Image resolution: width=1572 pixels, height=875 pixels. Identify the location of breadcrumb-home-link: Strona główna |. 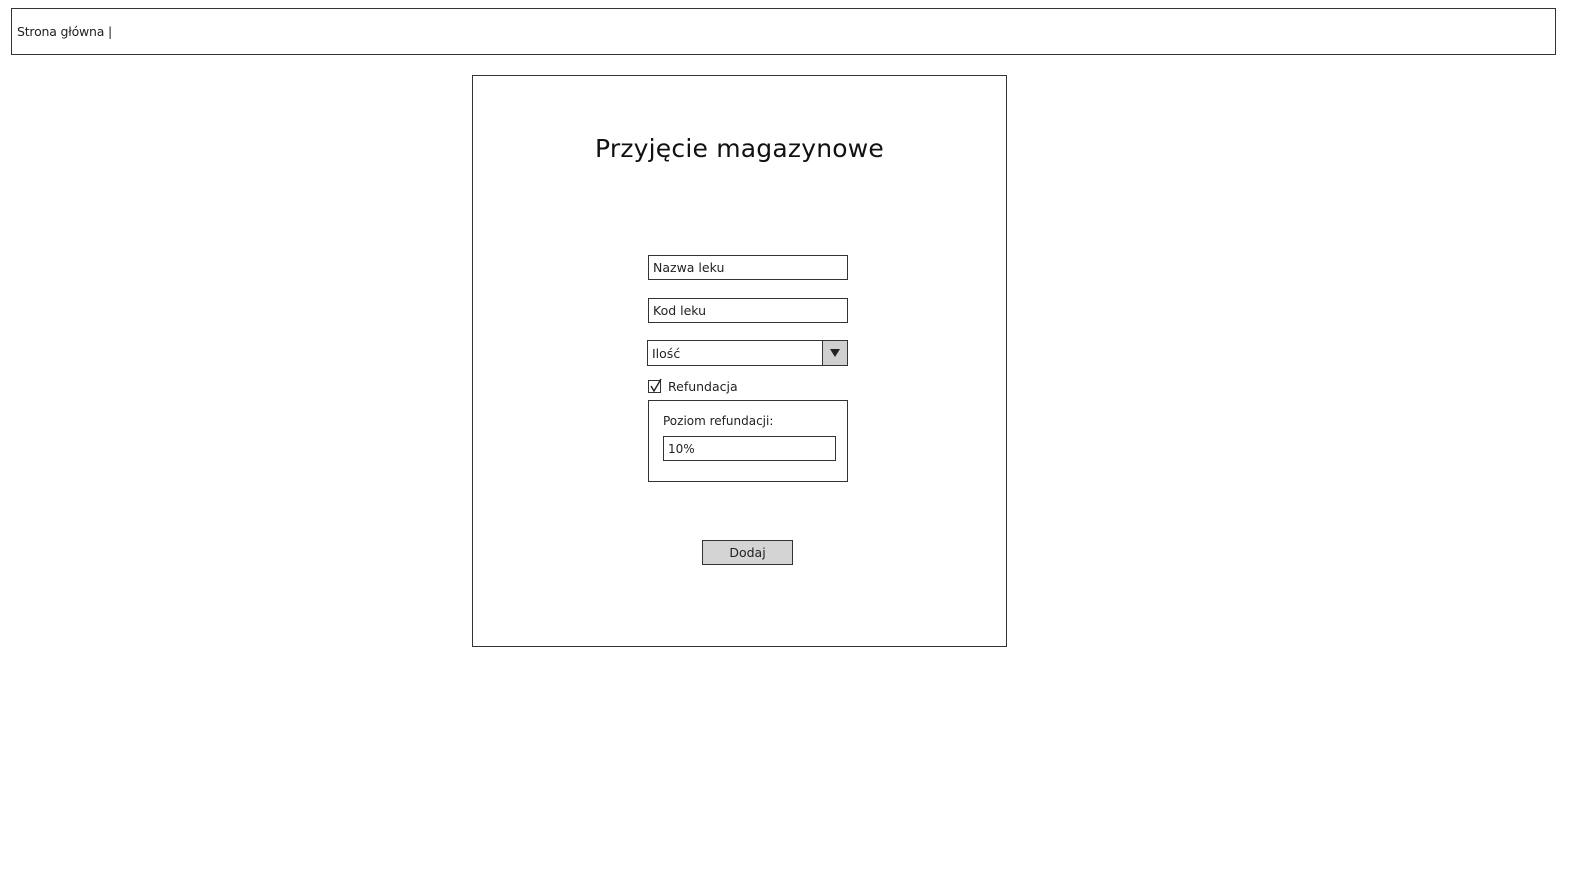
(64, 31).